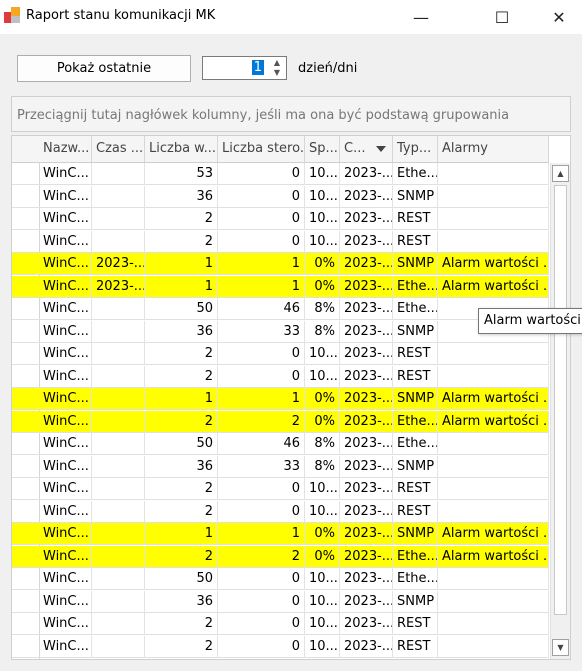 The height and width of the screenshot is (671, 582). I want to click on days-value: 1, so click(257, 67).